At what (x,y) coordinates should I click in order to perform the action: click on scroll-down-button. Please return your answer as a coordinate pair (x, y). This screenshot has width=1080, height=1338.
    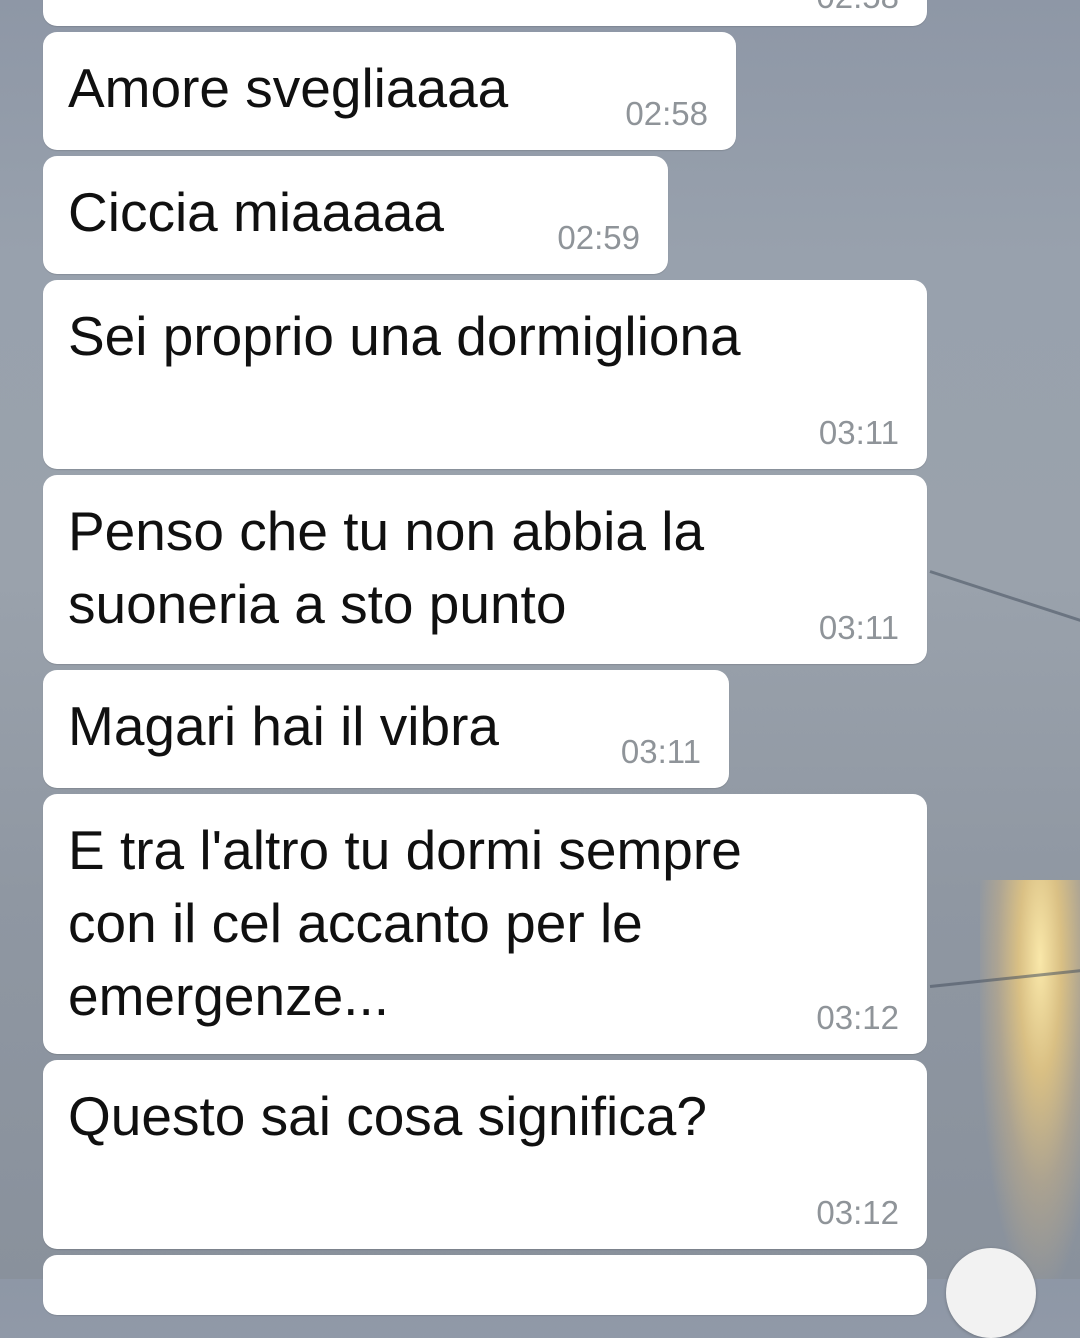
    Looking at the image, I should click on (991, 1293).